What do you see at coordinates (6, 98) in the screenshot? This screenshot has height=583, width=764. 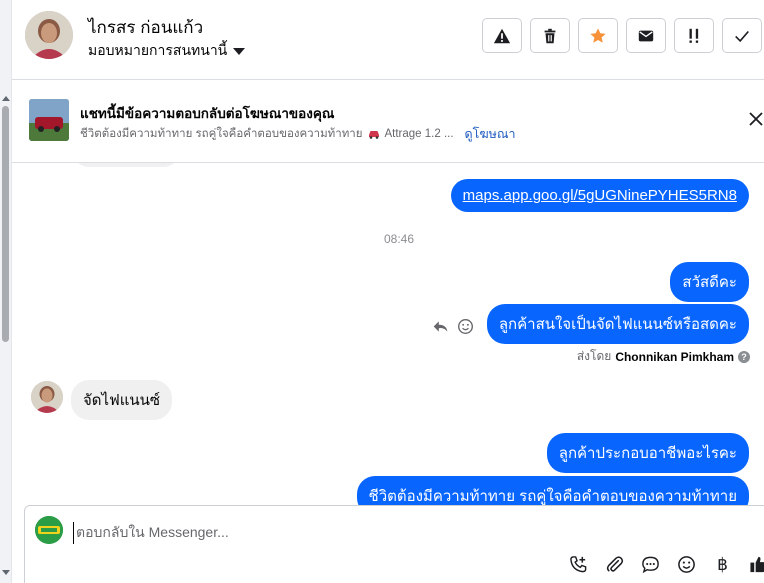 I see `scroll-up-arrow` at bounding box center [6, 98].